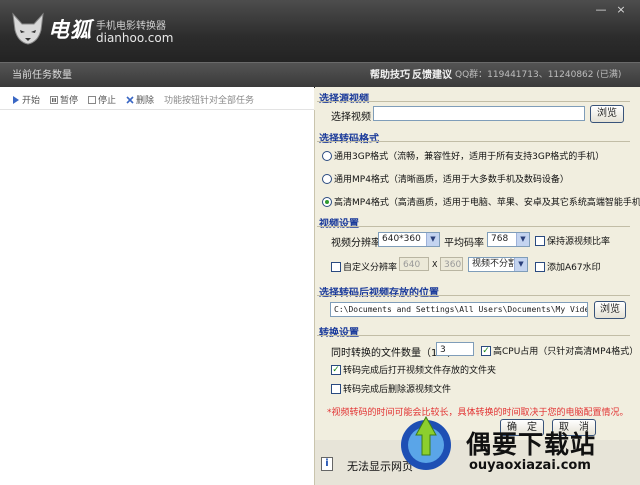  What do you see at coordinates (69, 101) in the screenshot?
I see `pause-label: 暂停` at bounding box center [69, 101].